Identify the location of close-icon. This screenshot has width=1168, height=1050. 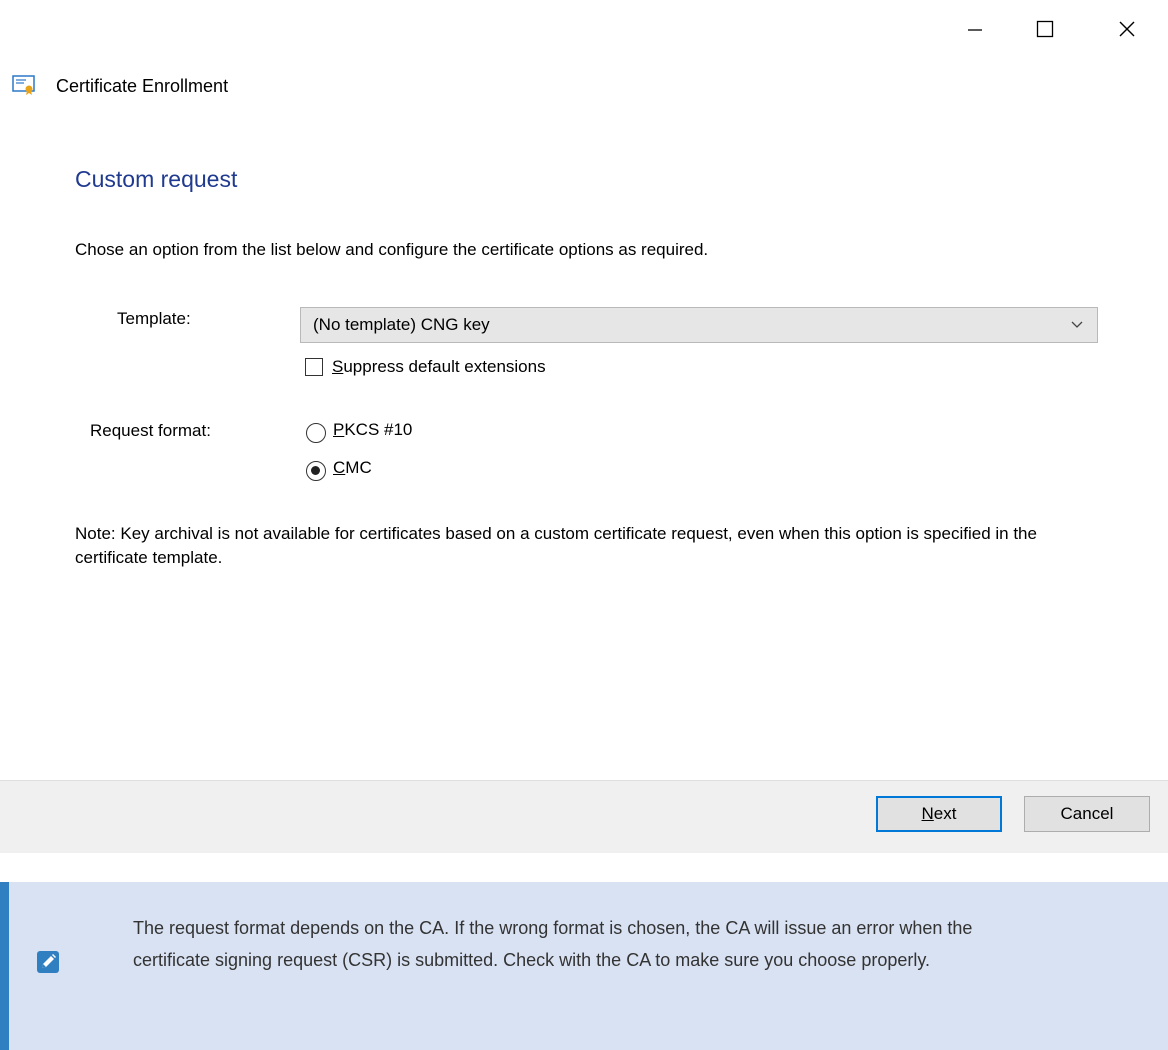
(1127, 29).